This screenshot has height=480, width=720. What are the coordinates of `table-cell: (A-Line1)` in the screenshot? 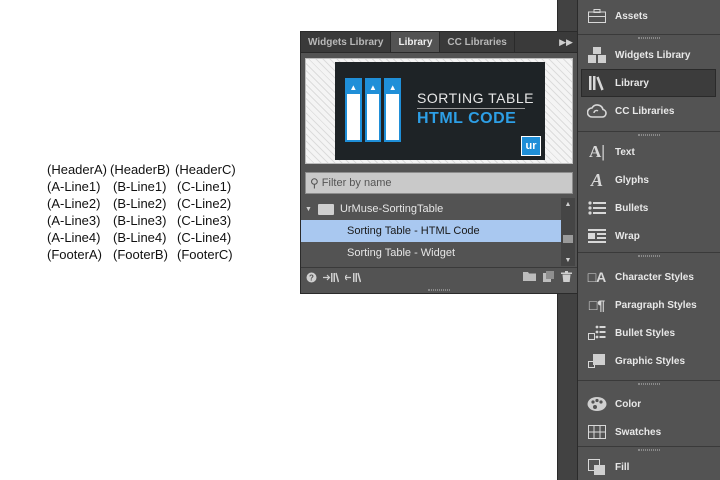 It's located at (74, 186).